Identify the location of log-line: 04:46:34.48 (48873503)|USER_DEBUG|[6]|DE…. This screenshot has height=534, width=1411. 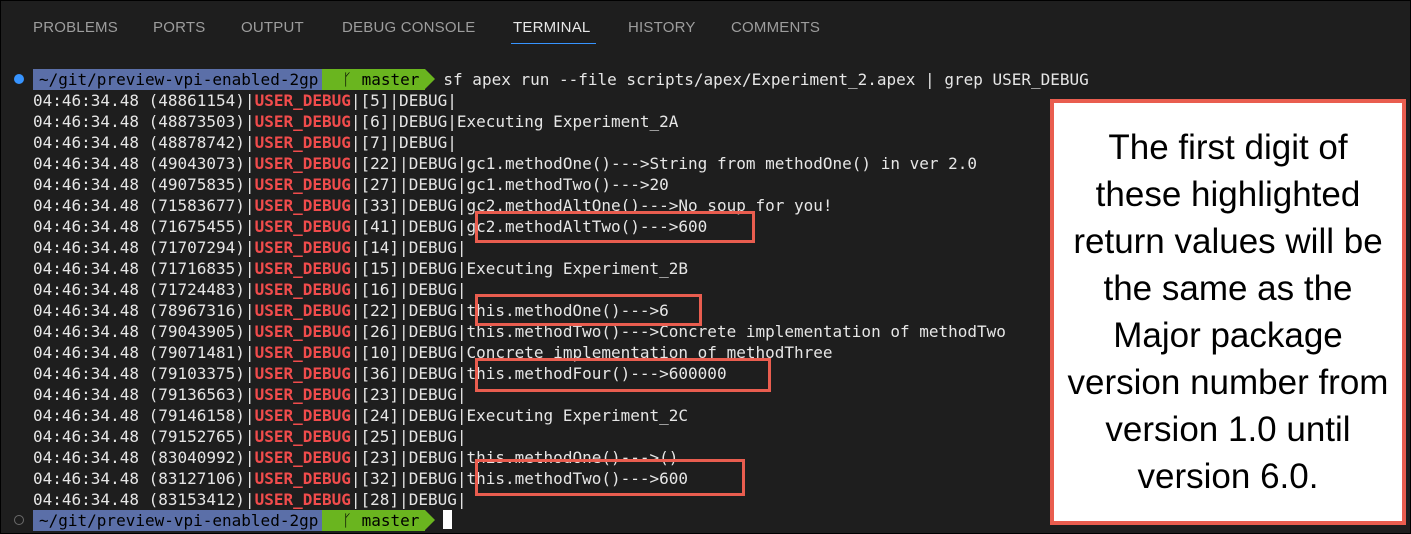
(355, 121).